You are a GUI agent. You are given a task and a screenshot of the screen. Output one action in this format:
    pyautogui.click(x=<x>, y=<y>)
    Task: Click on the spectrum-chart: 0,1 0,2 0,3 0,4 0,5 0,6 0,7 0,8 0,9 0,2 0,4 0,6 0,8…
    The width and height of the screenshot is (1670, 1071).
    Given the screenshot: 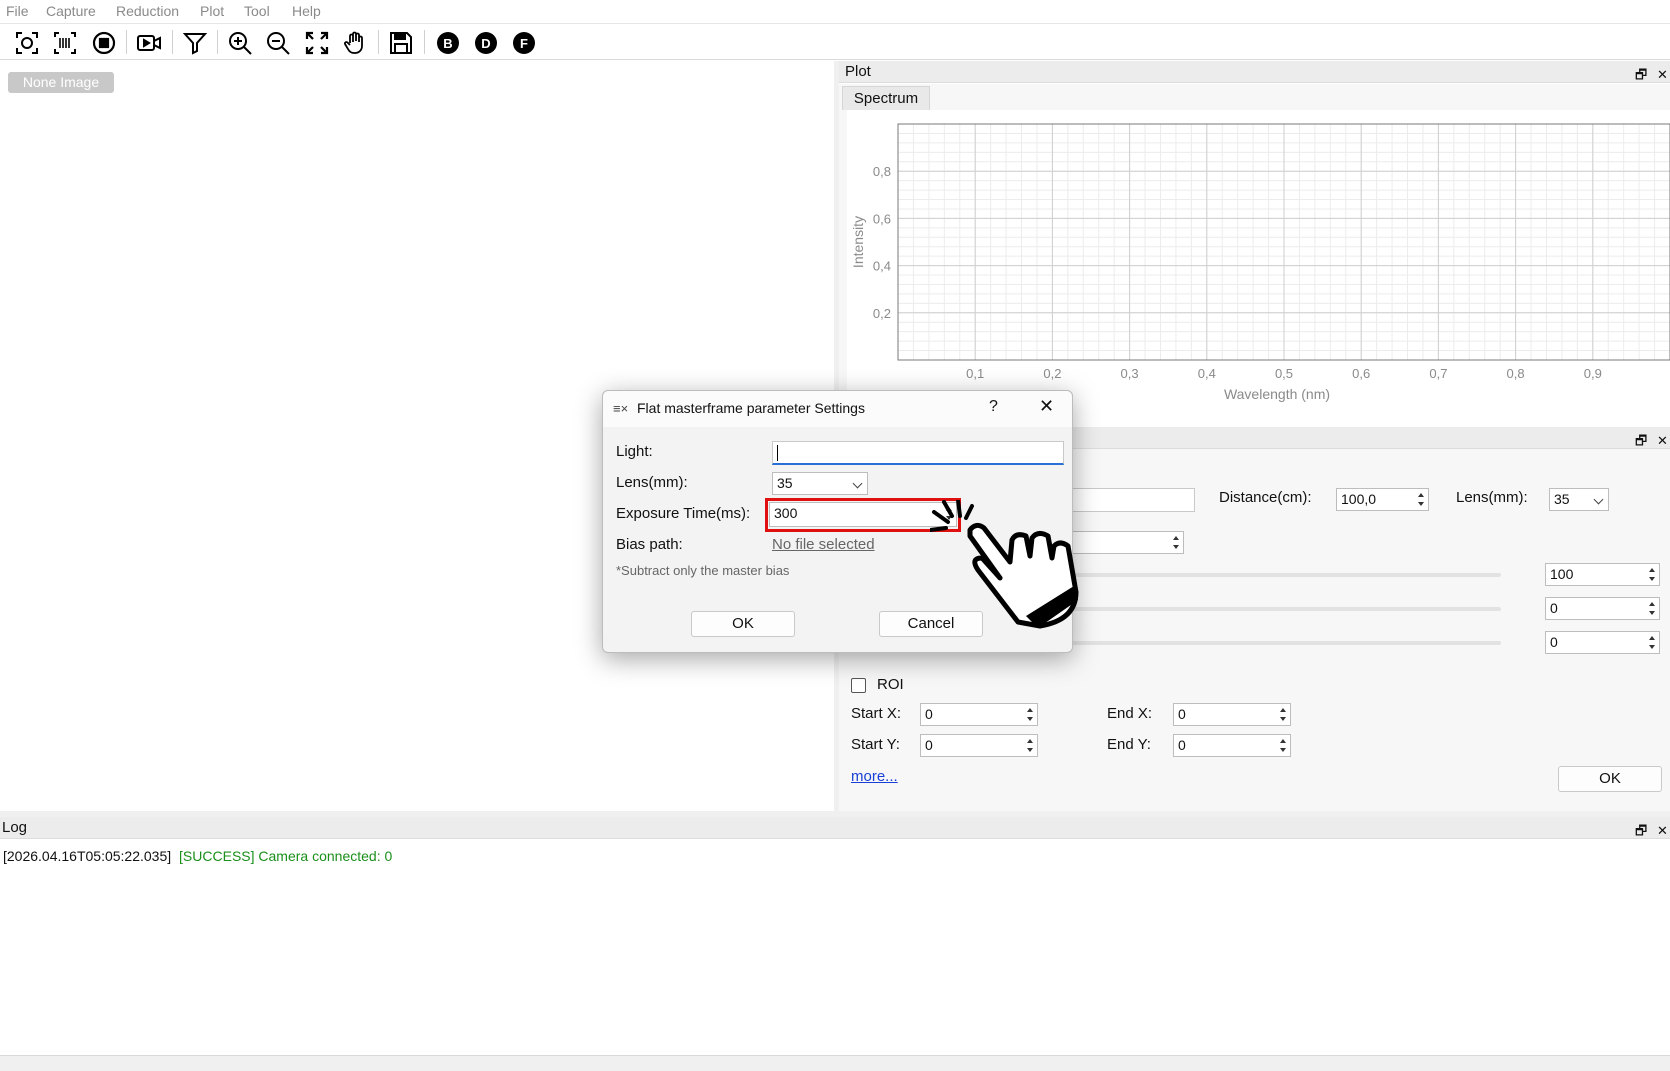 What is the action you would take?
    pyautogui.click(x=1258, y=258)
    